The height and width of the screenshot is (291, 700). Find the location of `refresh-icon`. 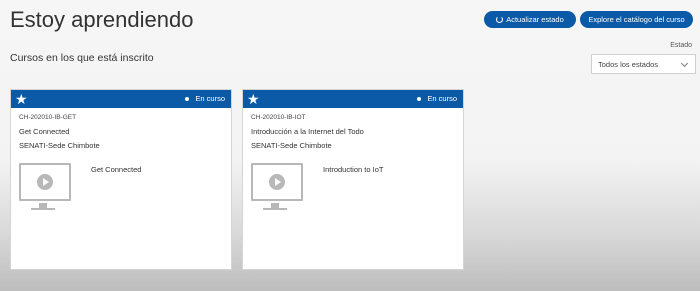

refresh-icon is located at coordinates (500, 19).